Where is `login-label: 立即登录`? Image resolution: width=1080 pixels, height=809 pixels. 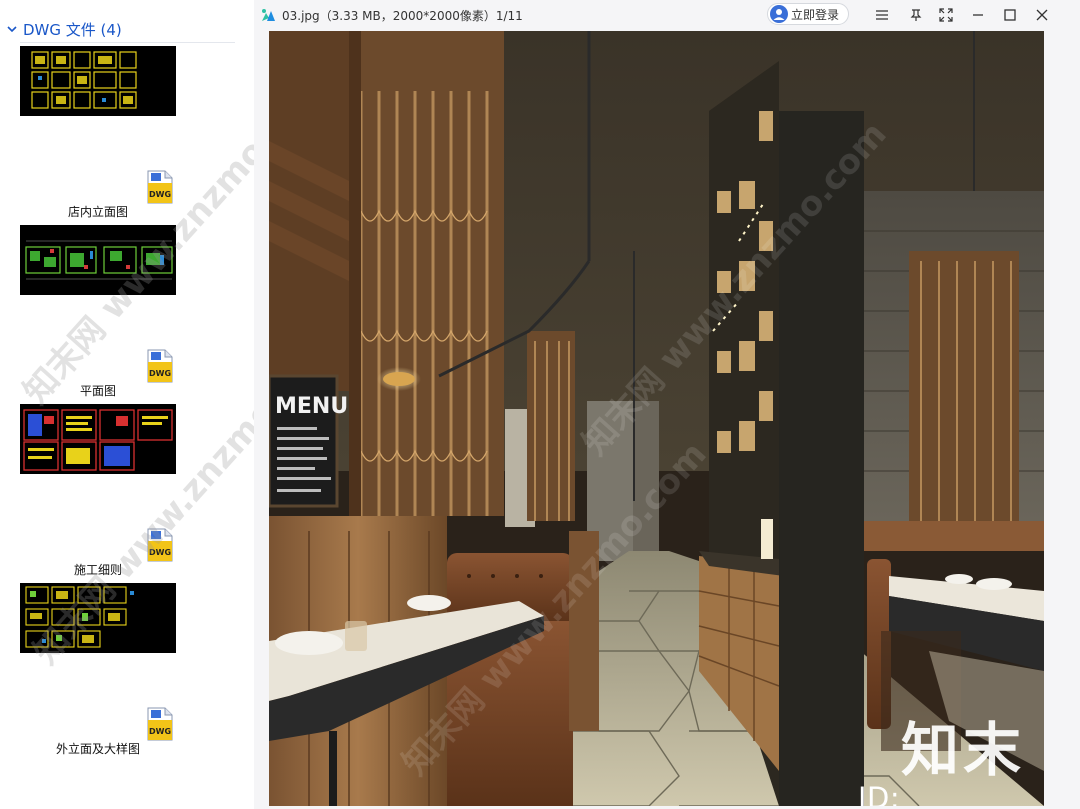
login-label: 立即登录 is located at coordinates (815, 14).